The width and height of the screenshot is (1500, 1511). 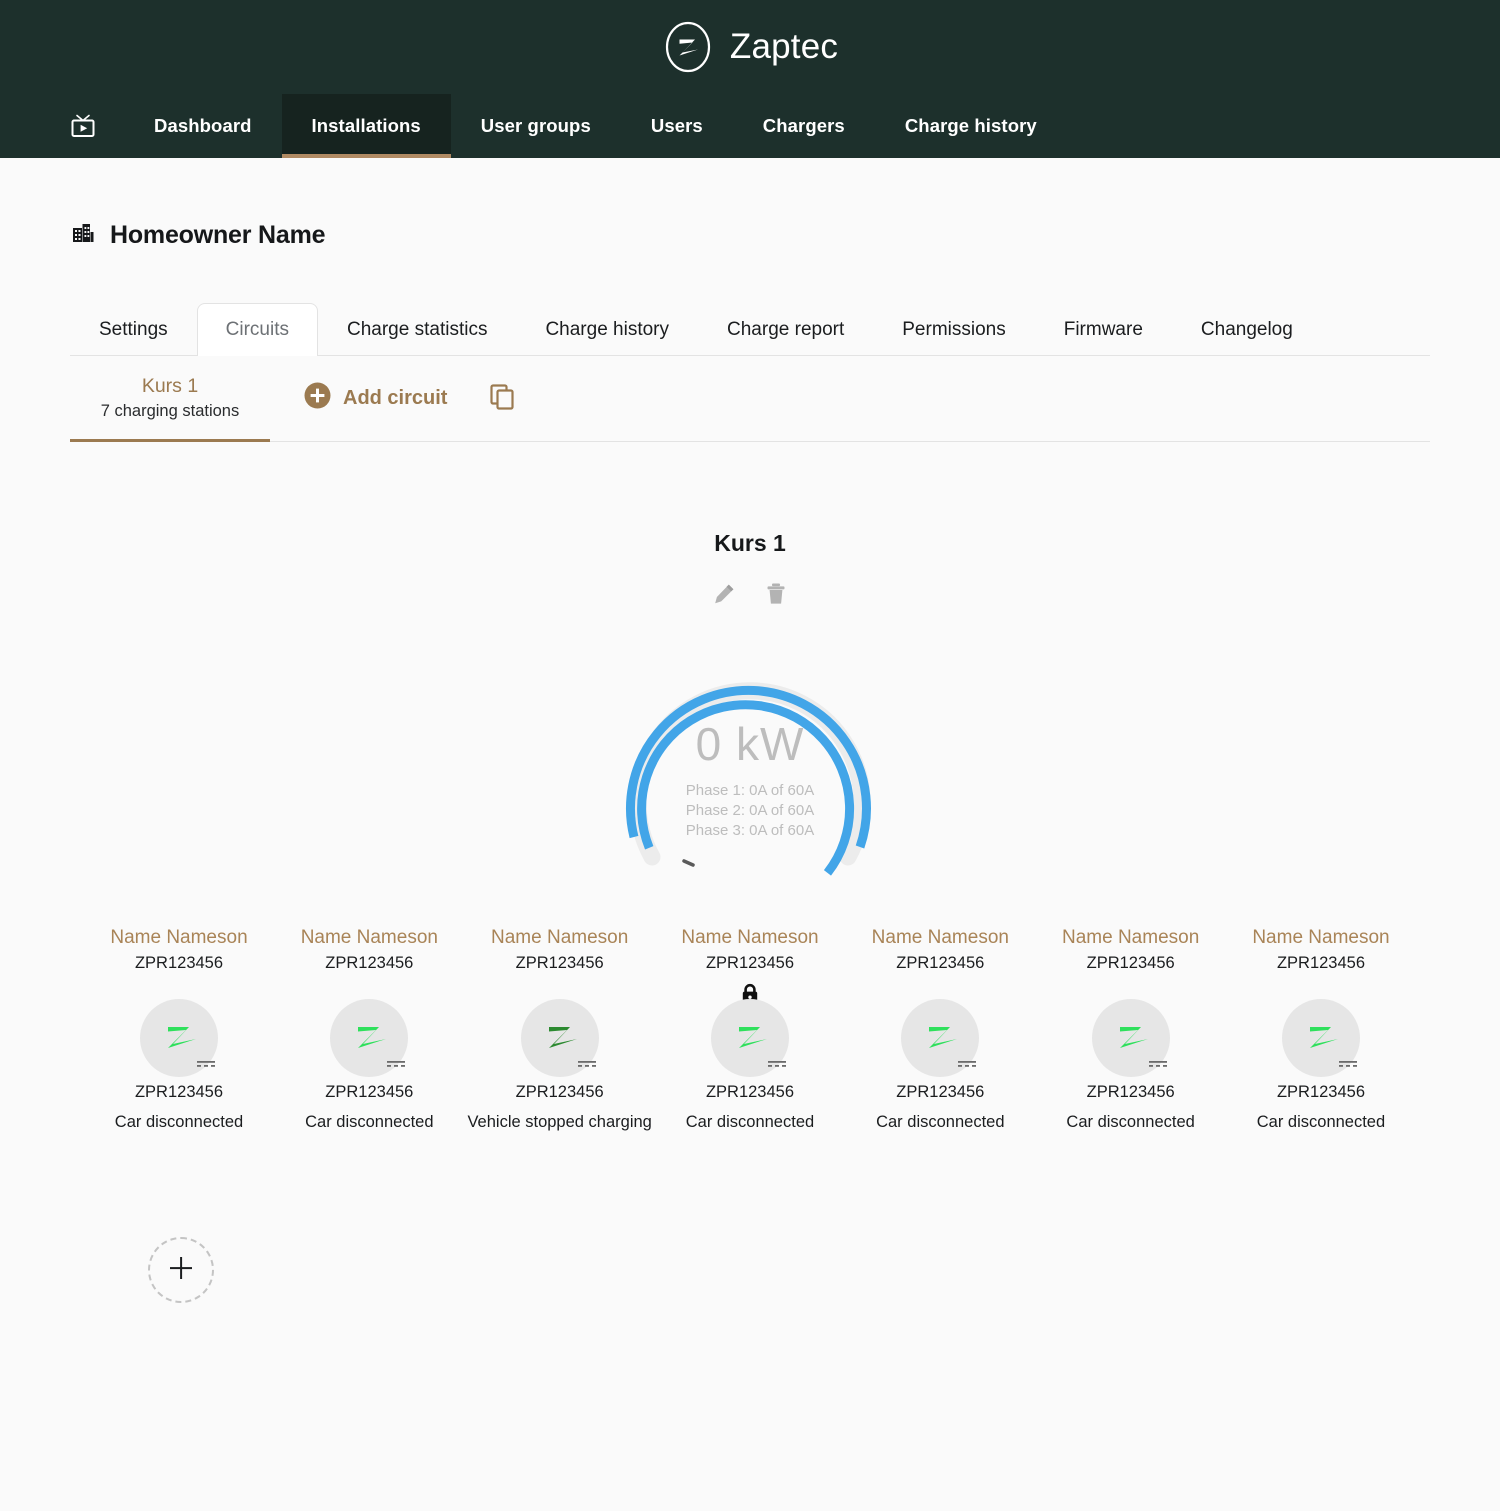 What do you see at coordinates (953, 329) in the screenshot?
I see `tab-permissions: Permissions` at bounding box center [953, 329].